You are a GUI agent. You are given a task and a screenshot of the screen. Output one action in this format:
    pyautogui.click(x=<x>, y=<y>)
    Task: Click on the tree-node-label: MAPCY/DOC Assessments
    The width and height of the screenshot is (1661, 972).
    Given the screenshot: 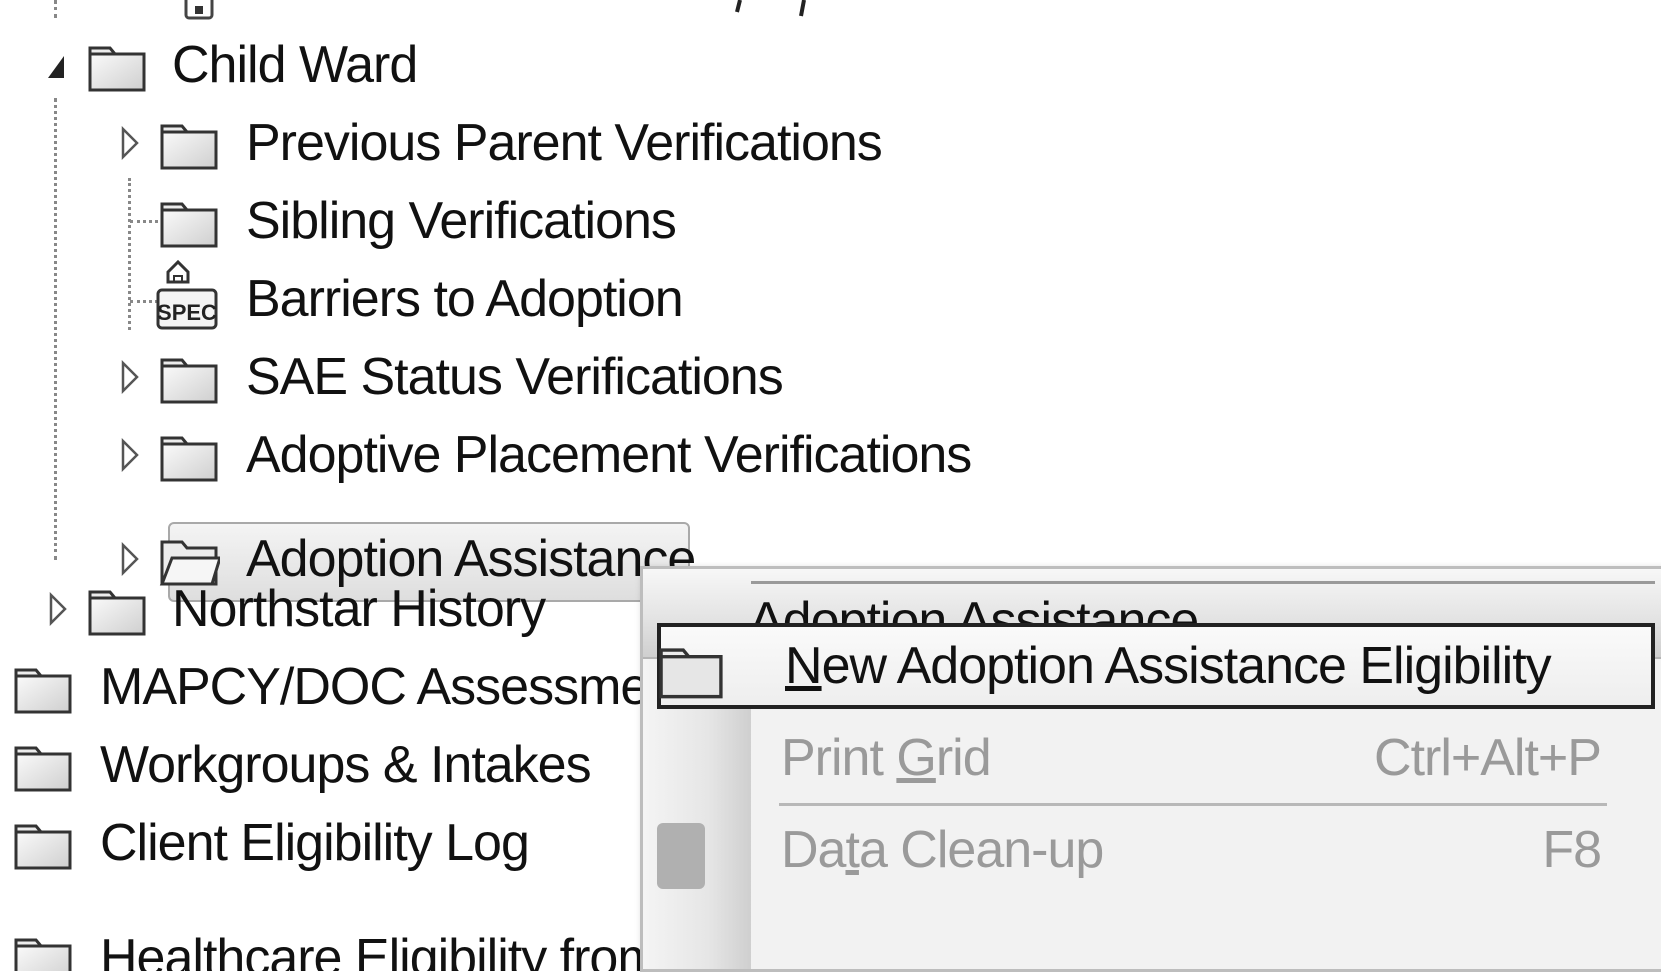 What is the action you would take?
    pyautogui.click(x=408, y=687)
    